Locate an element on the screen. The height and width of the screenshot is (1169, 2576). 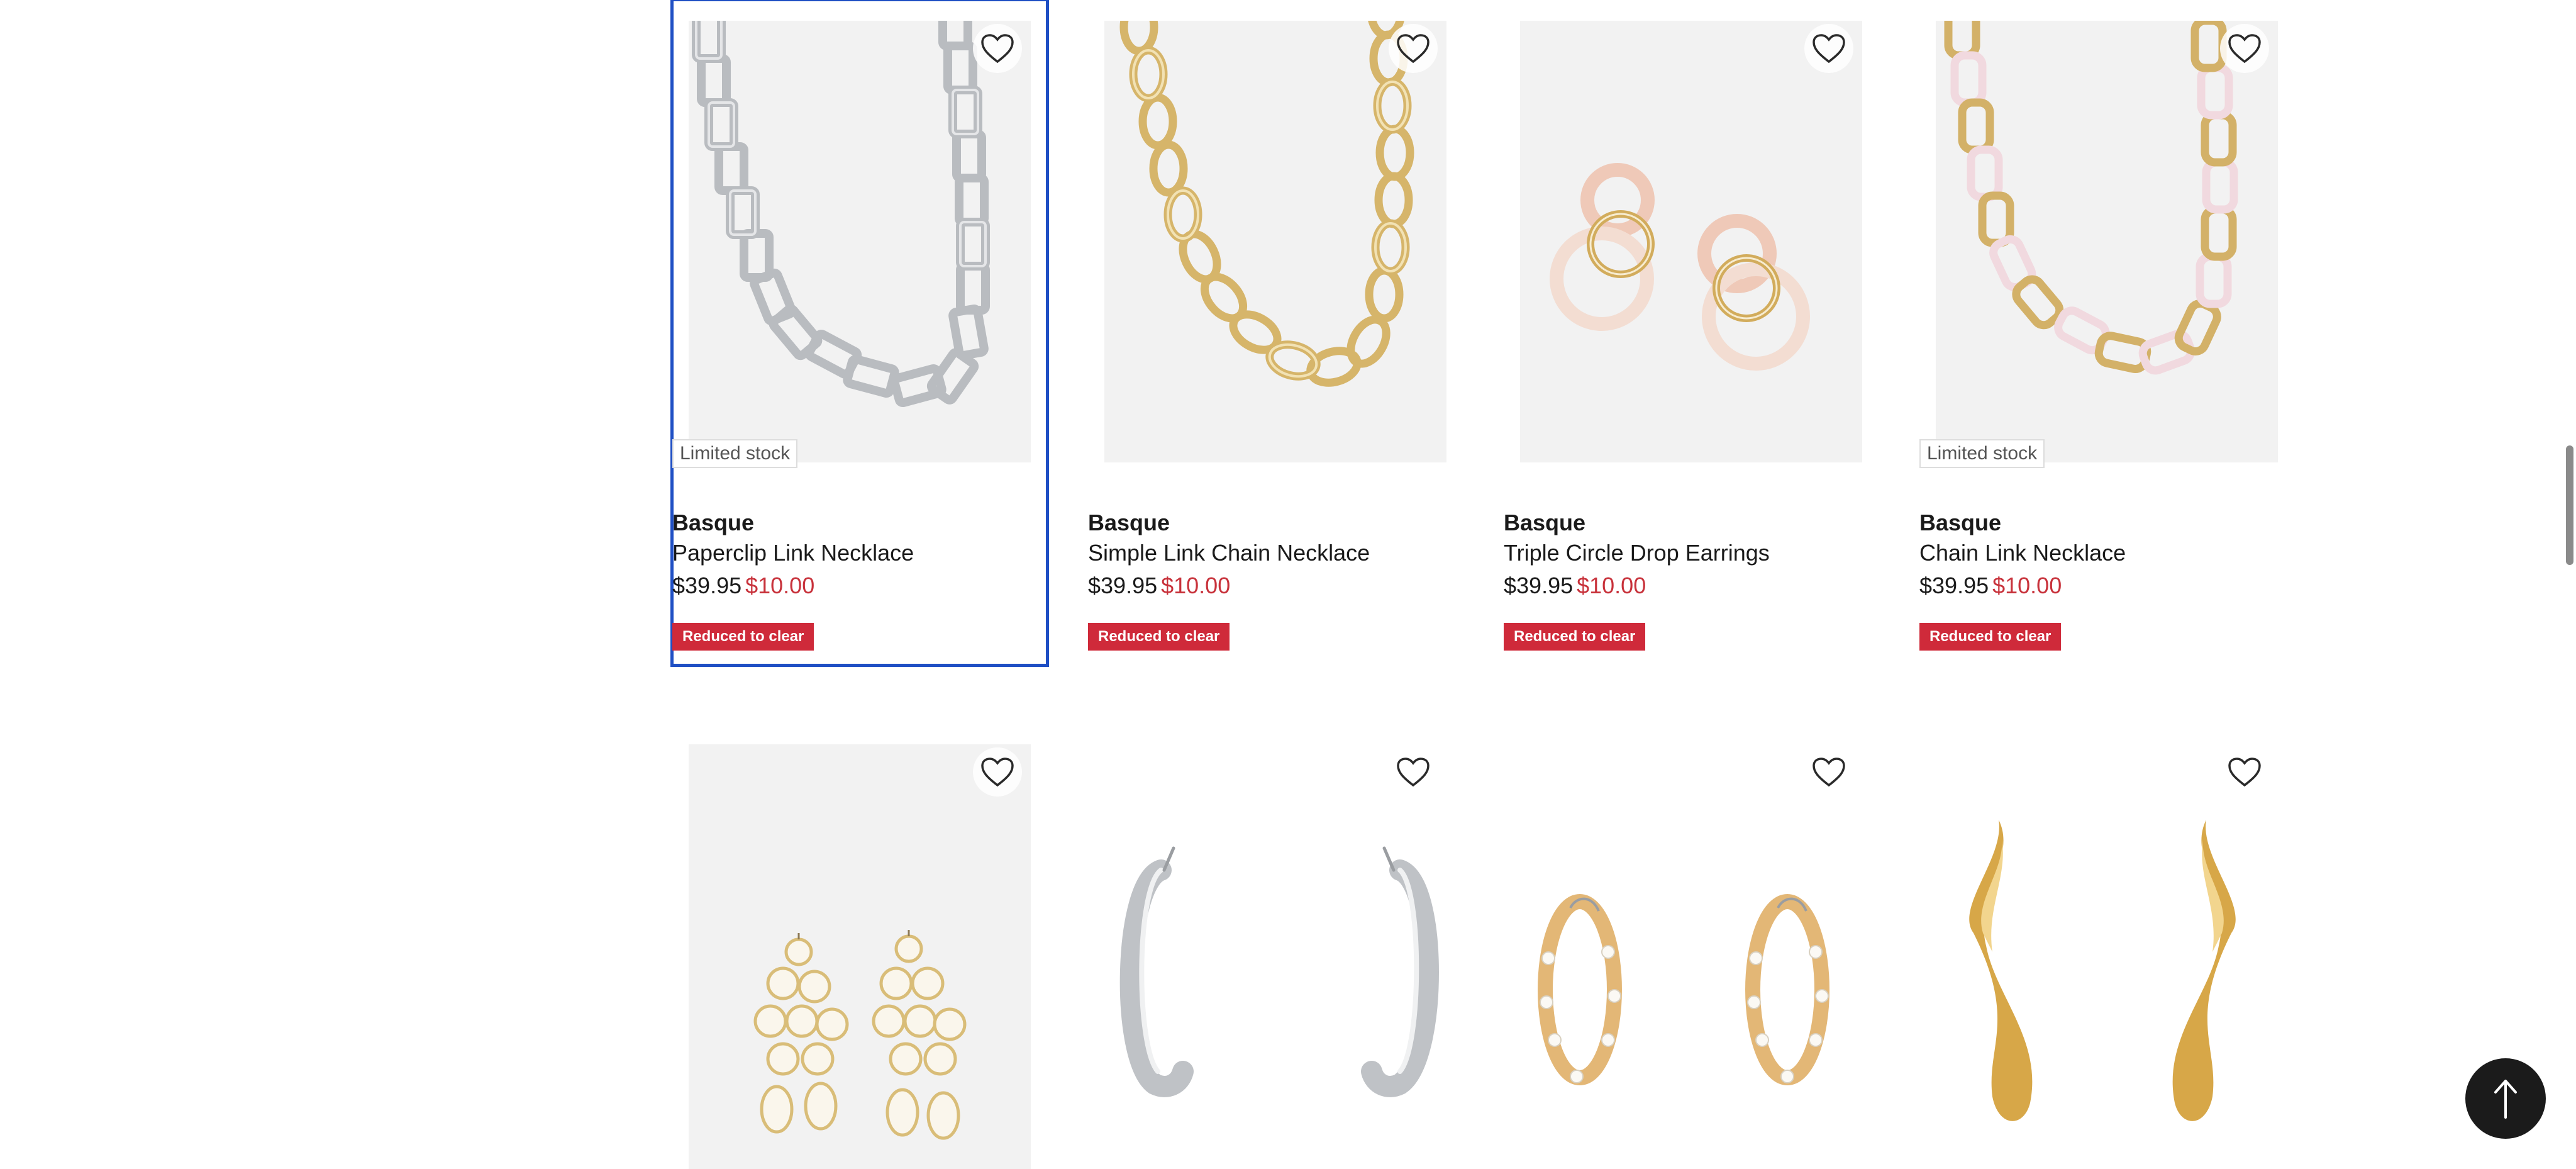
arrow-up-icon is located at coordinates (2505, 1099).